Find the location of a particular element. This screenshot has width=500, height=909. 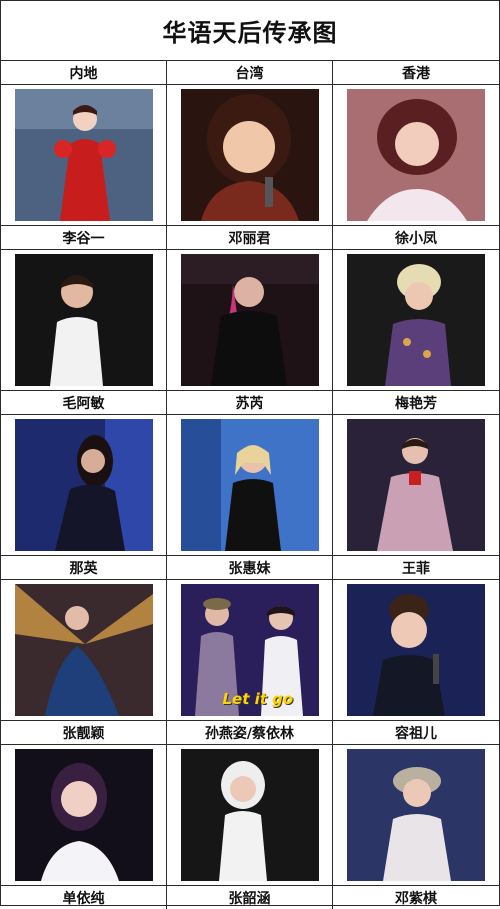

header-cell: 内地 is located at coordinates (84, 72).